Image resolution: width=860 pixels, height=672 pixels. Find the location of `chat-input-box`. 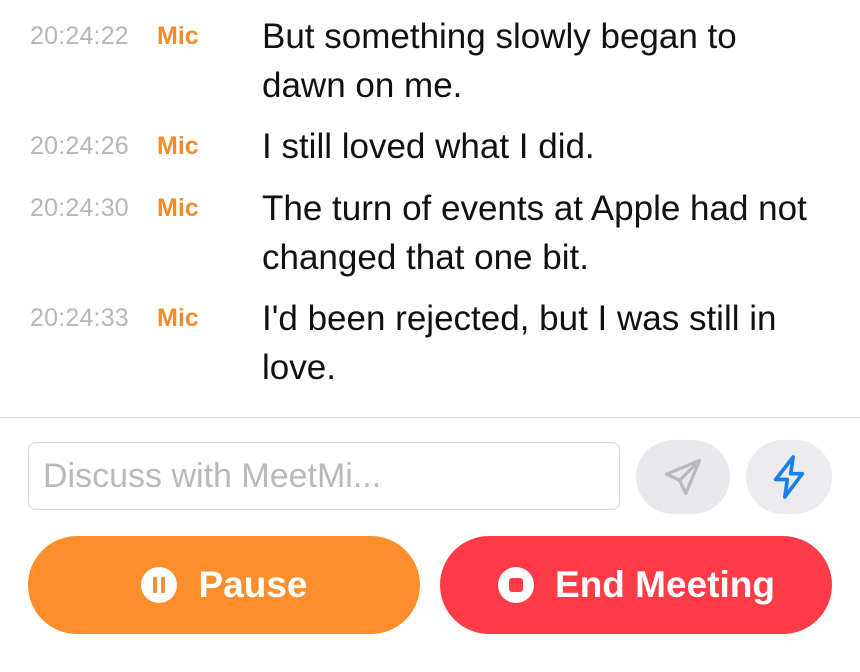

chat-input-box is located at coordinates (324, 476).